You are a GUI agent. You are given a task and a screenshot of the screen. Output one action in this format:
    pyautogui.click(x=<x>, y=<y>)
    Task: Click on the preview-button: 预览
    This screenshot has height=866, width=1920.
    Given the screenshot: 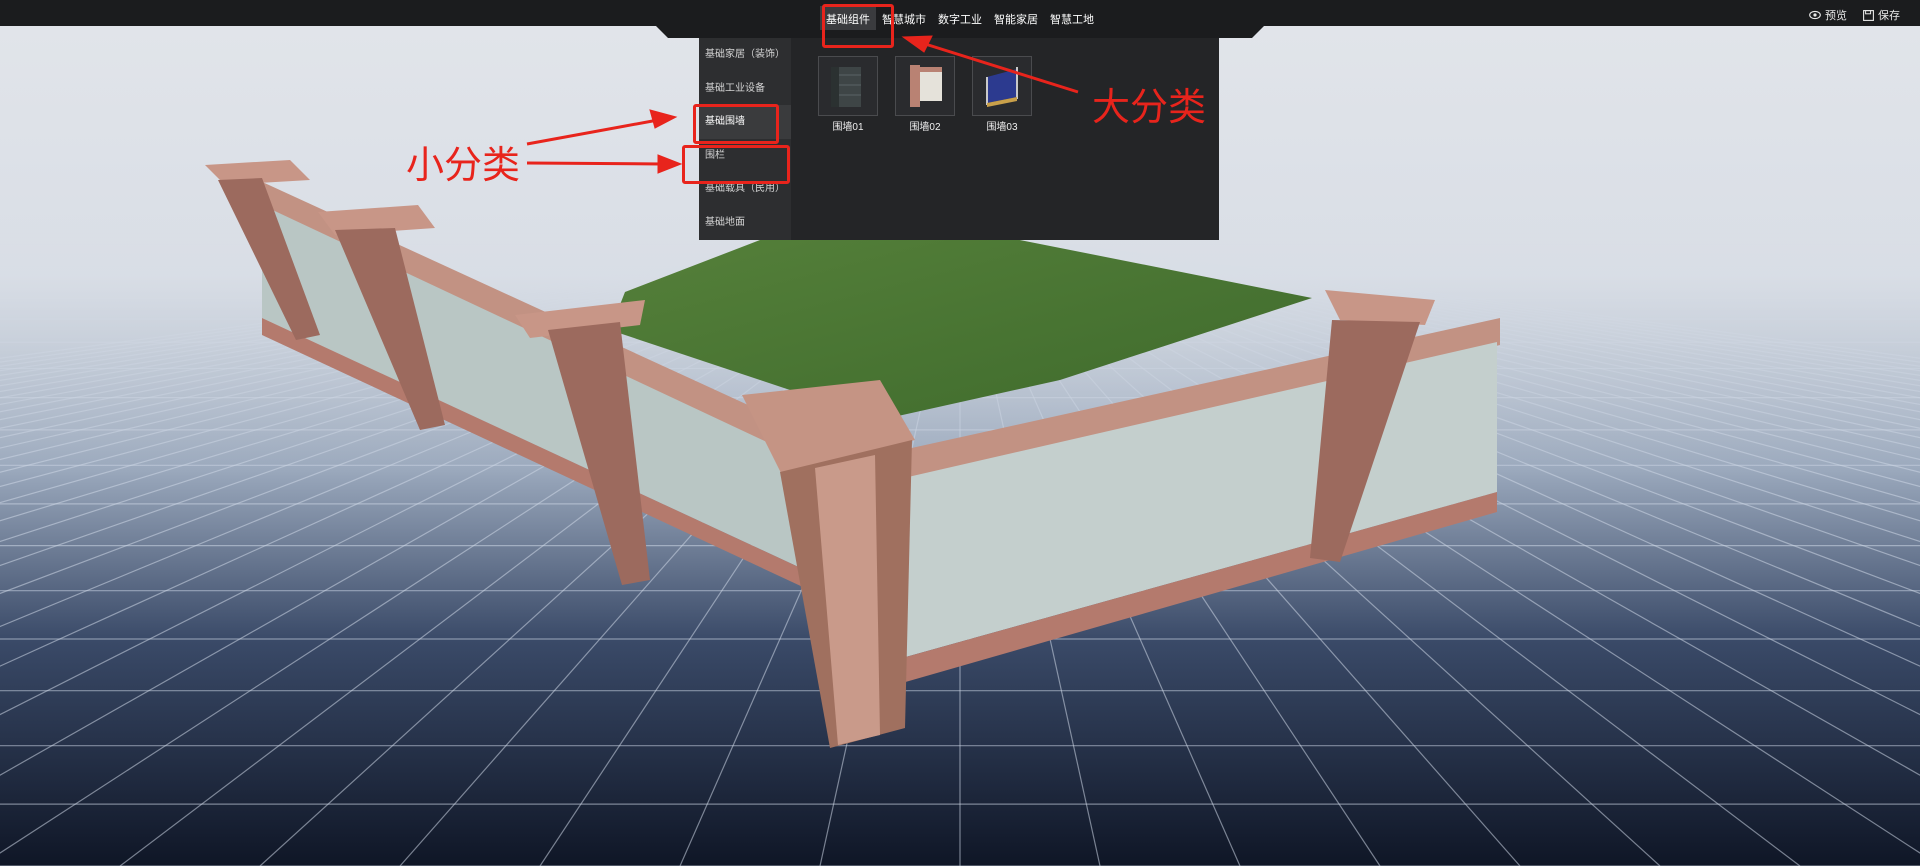 What is the action you would take?
    pyautogui.click(x=1828, y=15)
    